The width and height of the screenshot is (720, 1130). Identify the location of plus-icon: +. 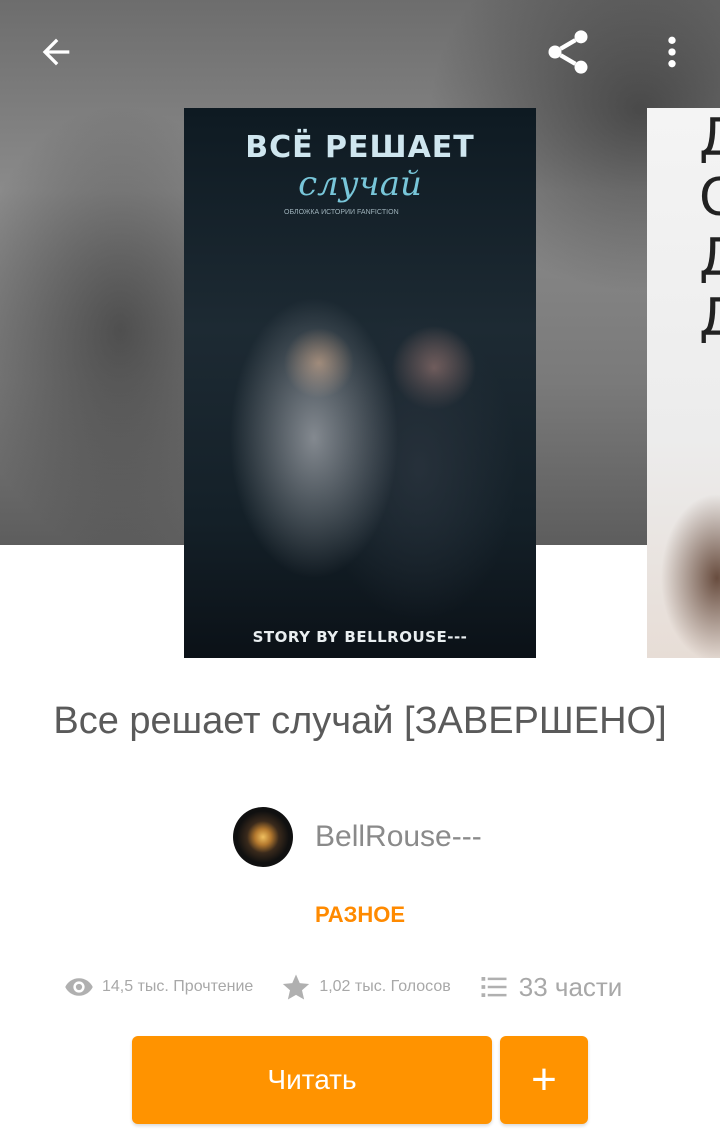
(544, 1079).